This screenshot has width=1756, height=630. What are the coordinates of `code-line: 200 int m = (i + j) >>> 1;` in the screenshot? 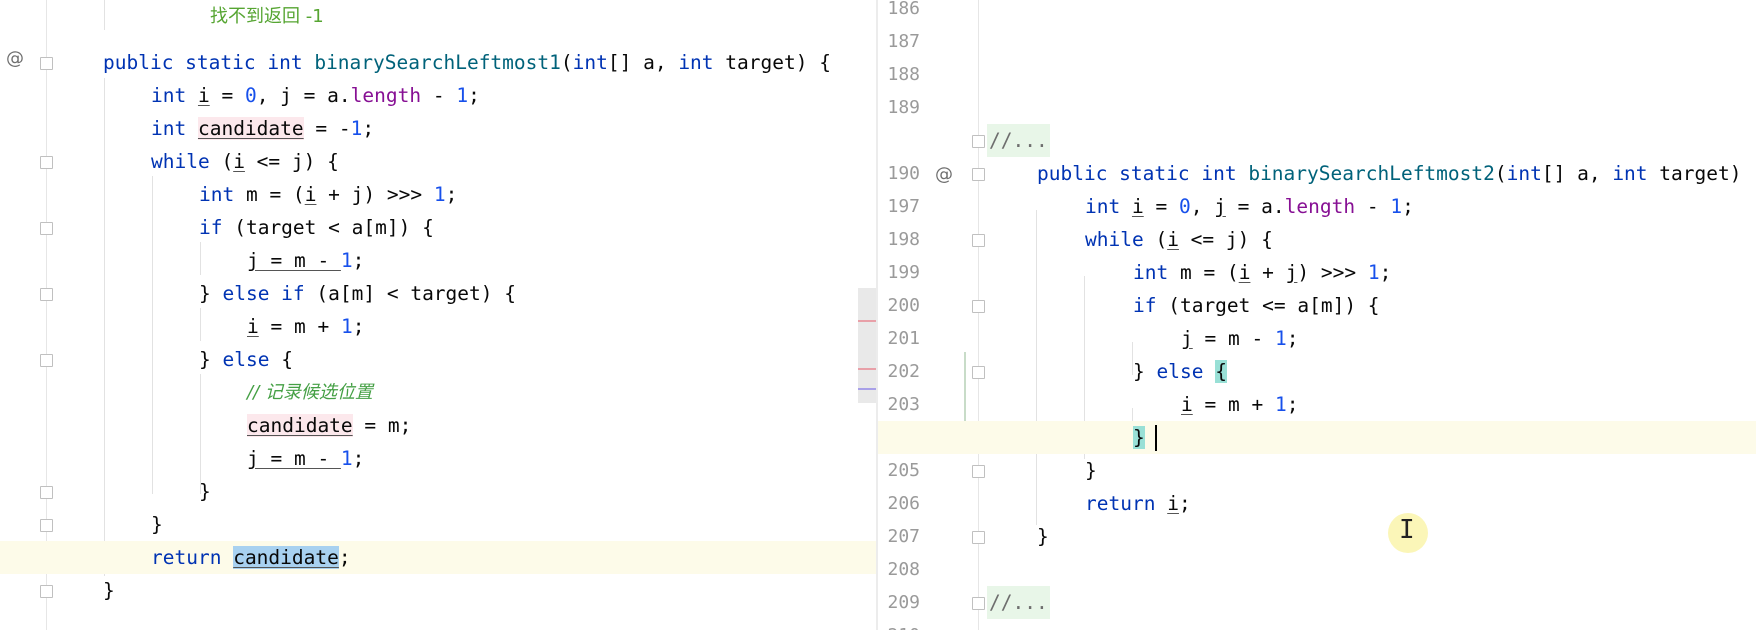 It's located at (1139, 288).